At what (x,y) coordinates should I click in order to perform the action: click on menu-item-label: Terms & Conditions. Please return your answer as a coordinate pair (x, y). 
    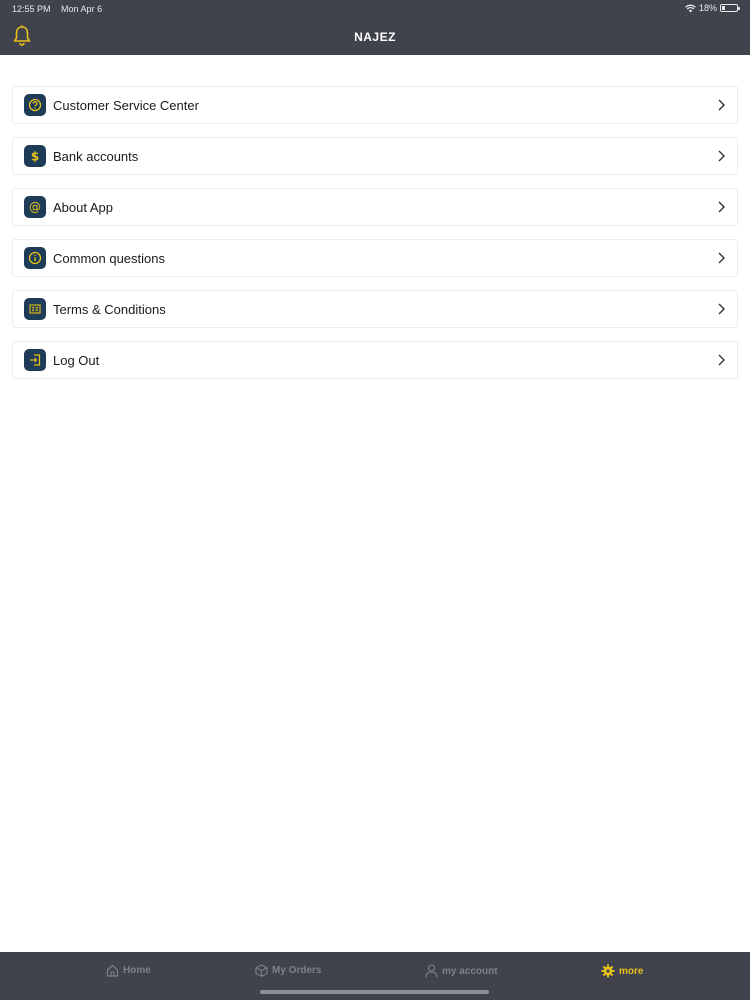
    Looking at the image, I should click on (109, 309).